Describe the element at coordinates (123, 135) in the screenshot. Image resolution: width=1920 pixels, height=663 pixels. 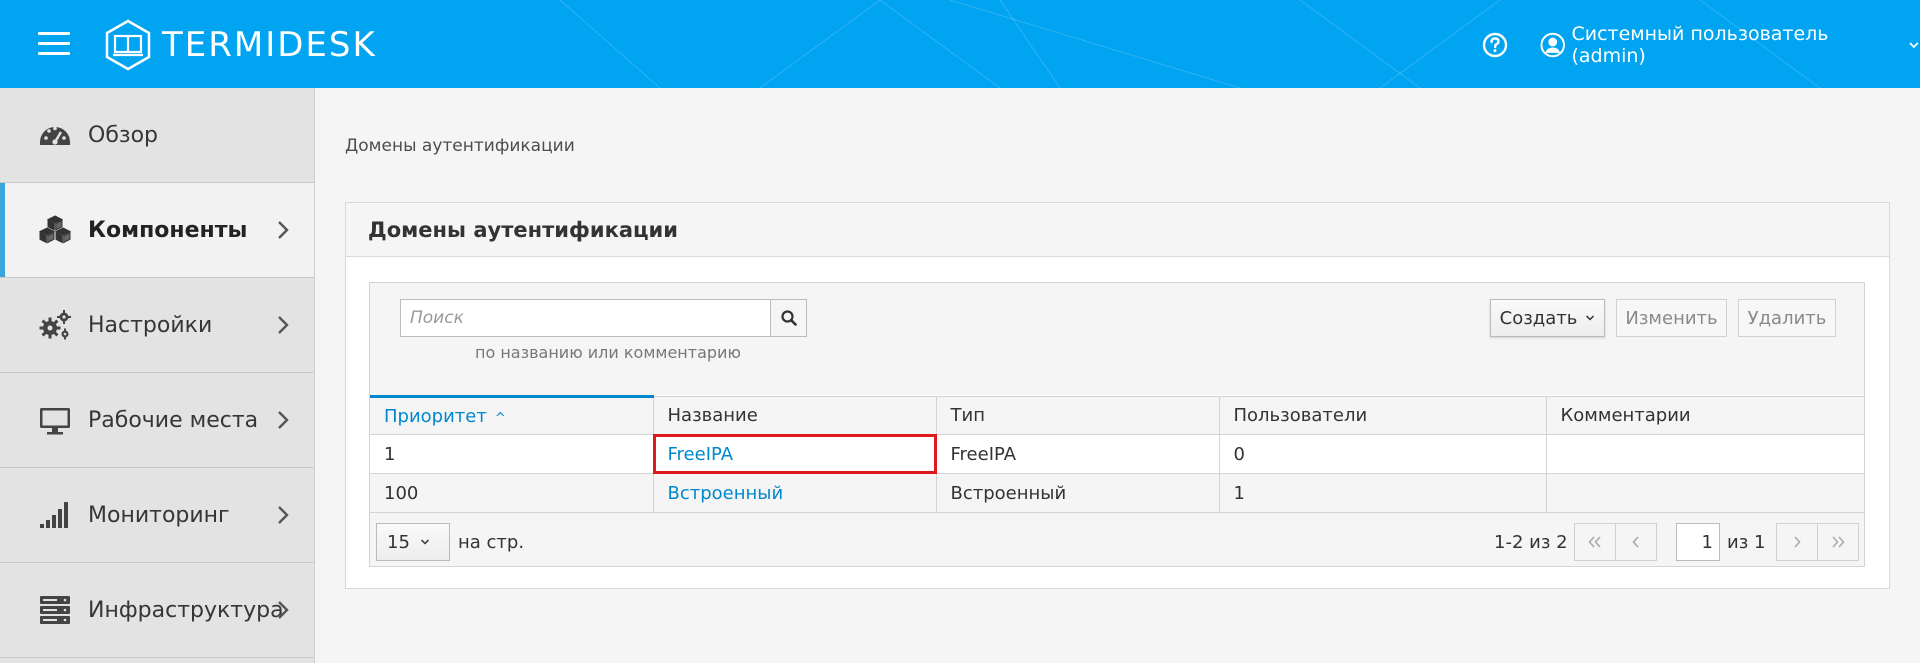
I see `sidebar-item-label: Обзор` at that location.